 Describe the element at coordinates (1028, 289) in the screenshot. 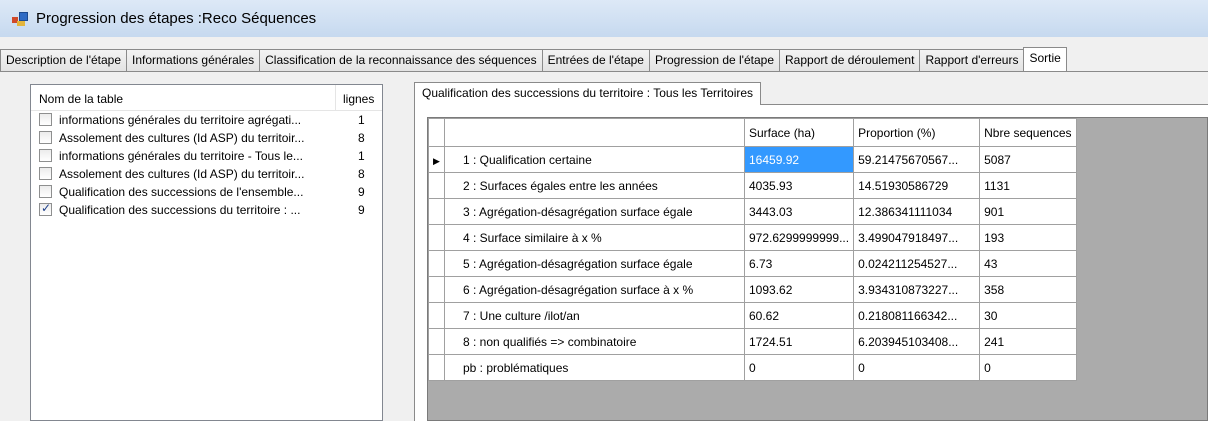

I see `nbre-cell: 358` at that location.